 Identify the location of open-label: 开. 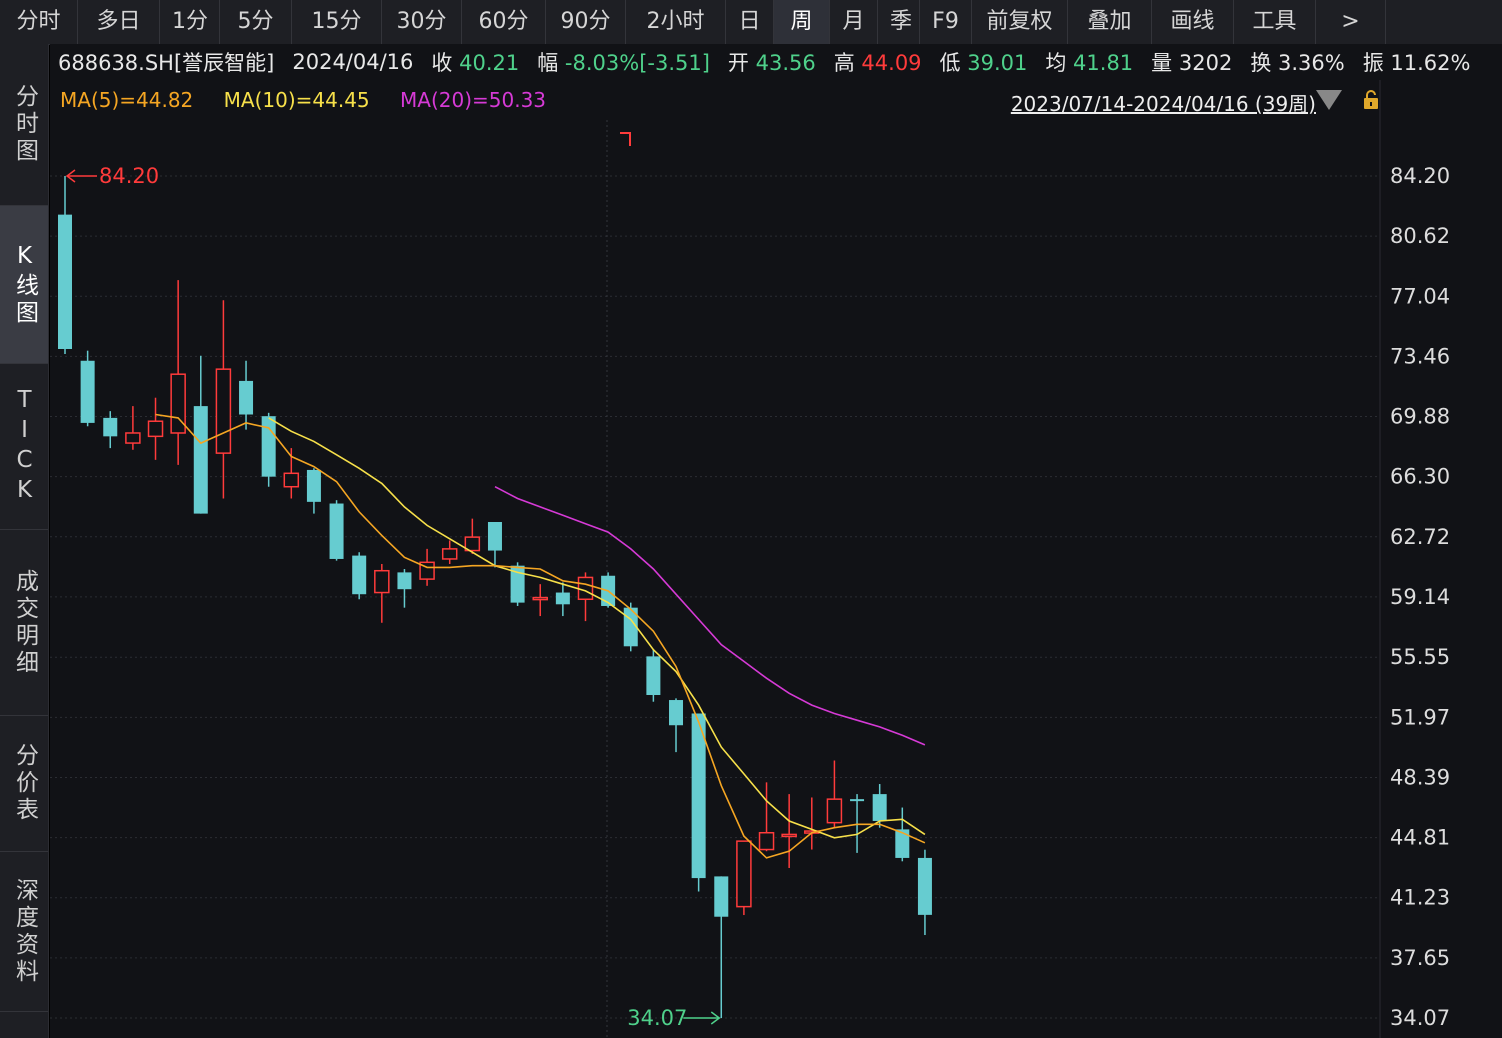
(738, 63).